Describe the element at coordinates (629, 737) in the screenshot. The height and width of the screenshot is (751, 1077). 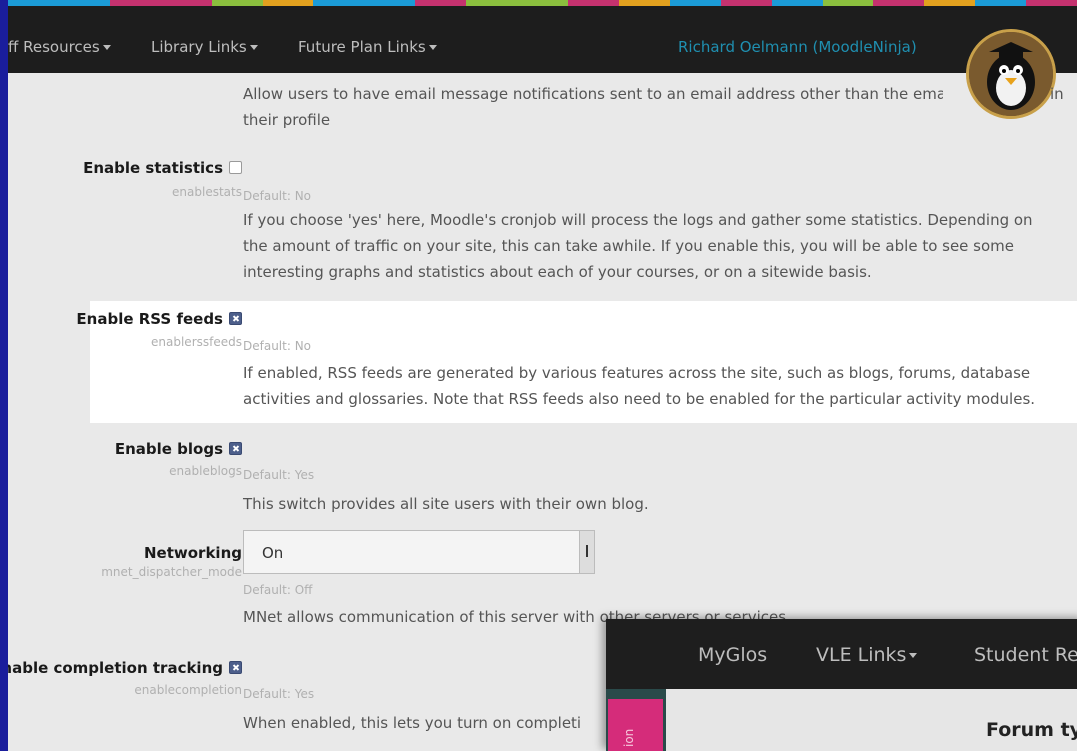
I see `sidebar-tab-label: ion` at that location.